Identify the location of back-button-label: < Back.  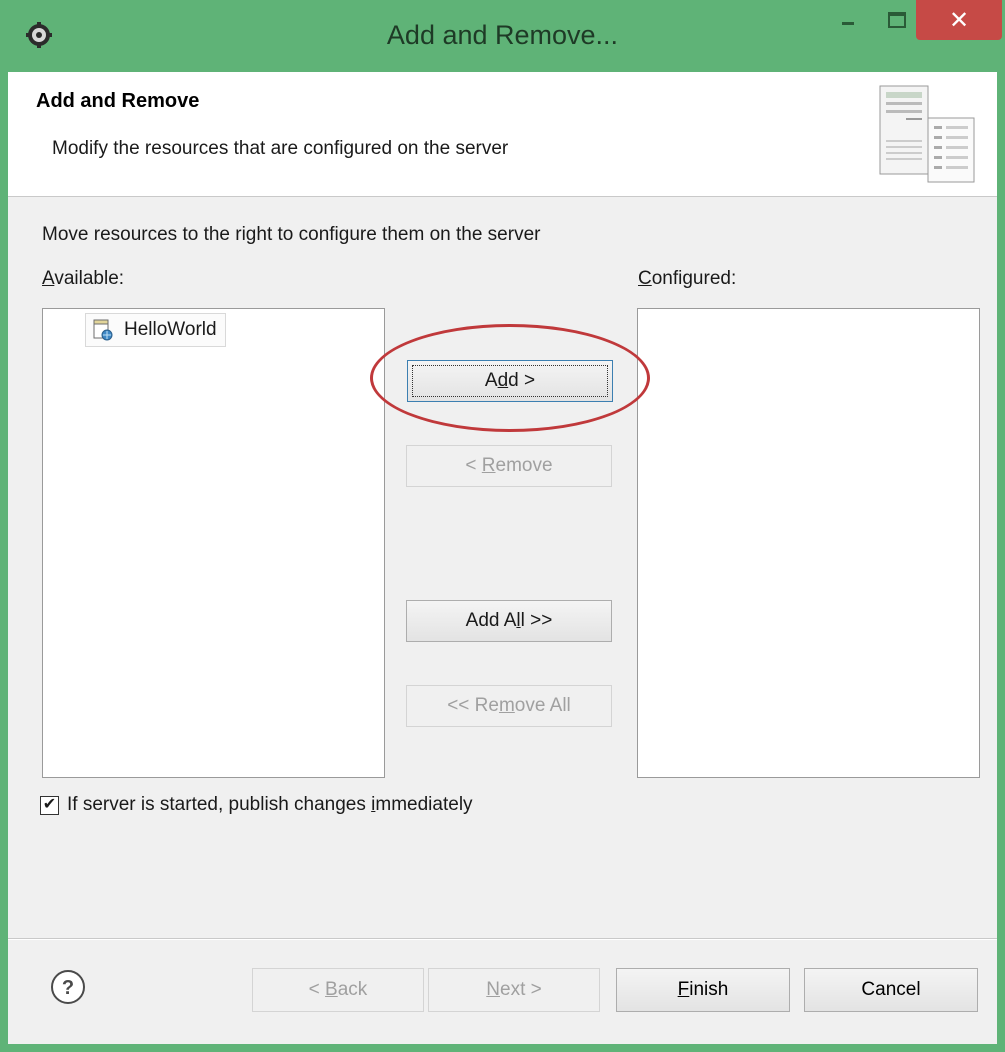
(338, 989).